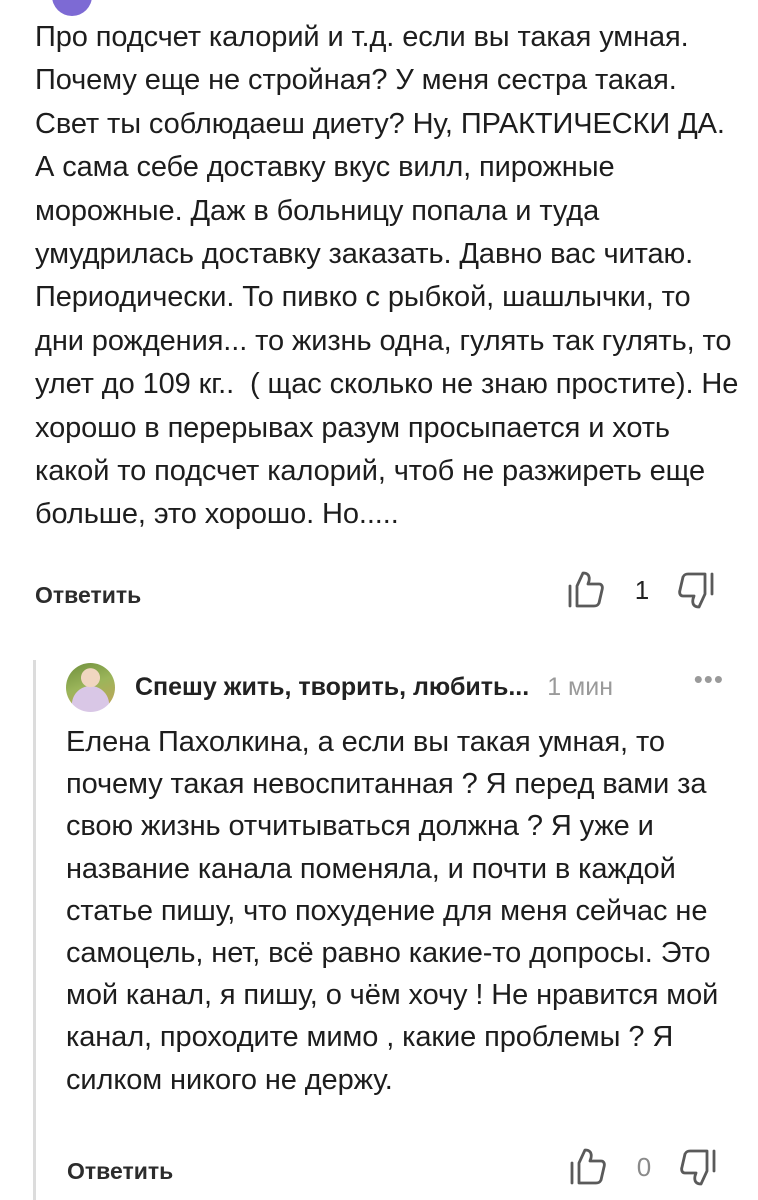 The image size is (758, 1200). I want to click on reply-header: Спешу жить, творить, любить... 1 мин •••, so click(401, 687).